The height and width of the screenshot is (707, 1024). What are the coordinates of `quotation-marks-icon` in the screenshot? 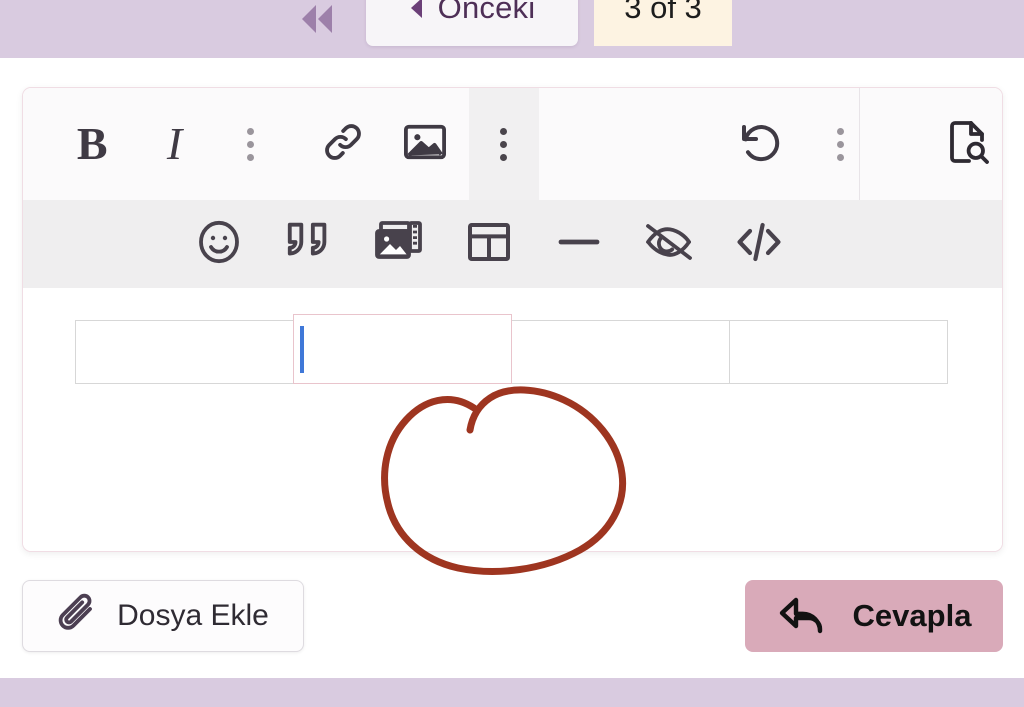 It's located at (309, 244).